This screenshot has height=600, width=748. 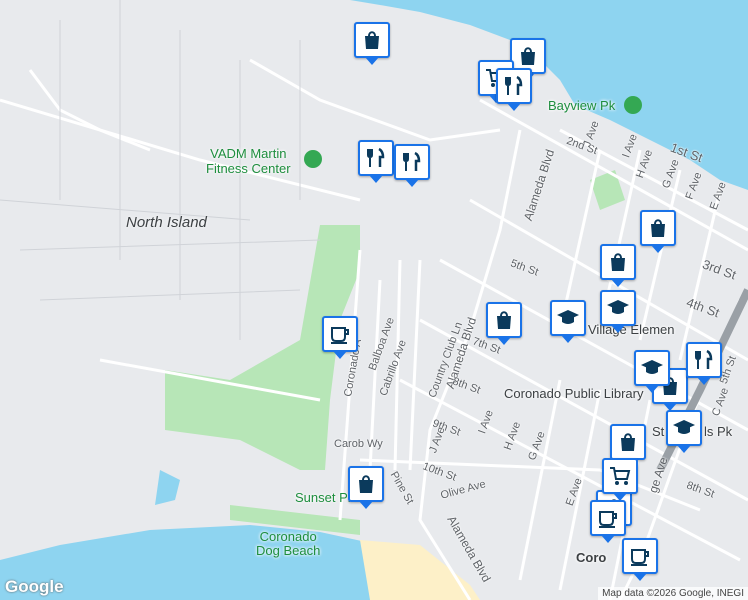 I want to click on label-fitness-center: VADM Martin Fitness Center, so click(x=248, y=161).